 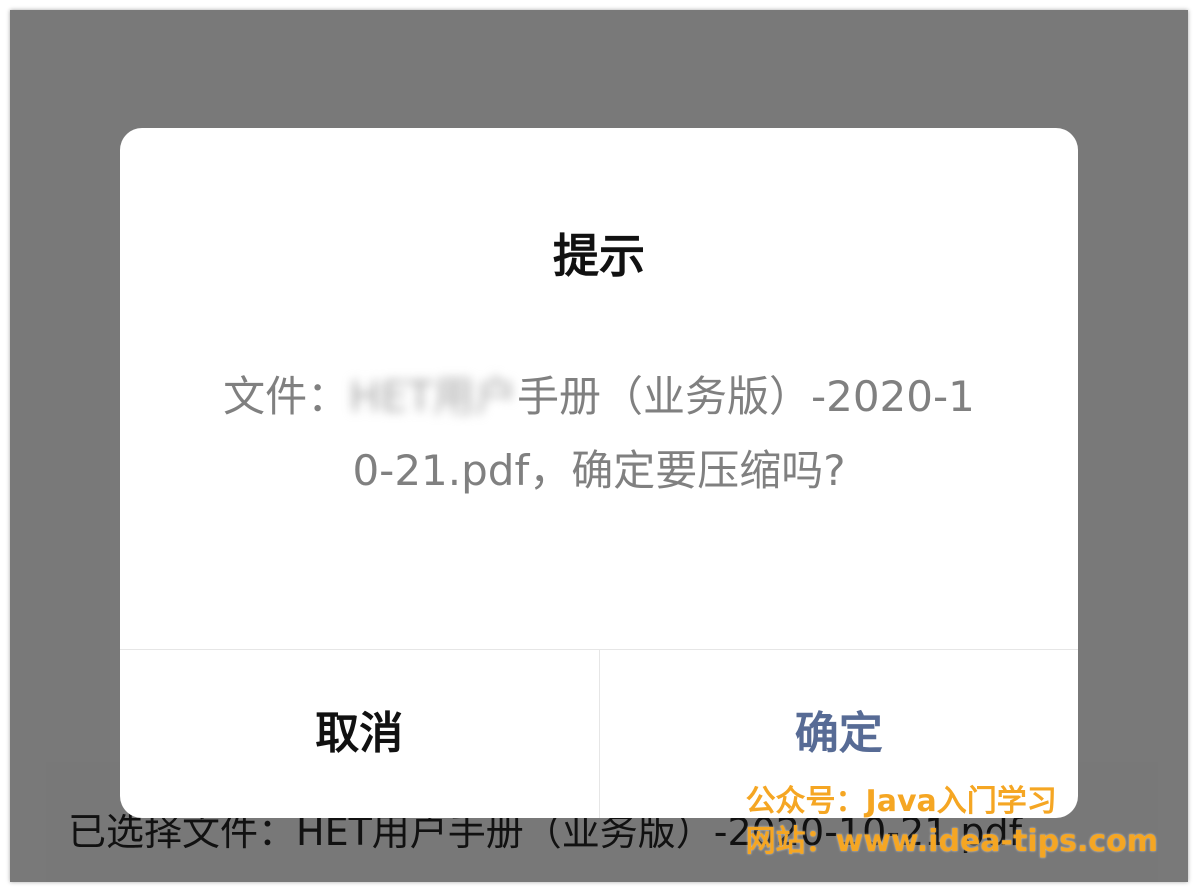 What do you see at coordinates (951, 841) in the screenshot?
I see `watermark-line-2: 网站：www.idea-tips.com` at bounding box center [951, 841].